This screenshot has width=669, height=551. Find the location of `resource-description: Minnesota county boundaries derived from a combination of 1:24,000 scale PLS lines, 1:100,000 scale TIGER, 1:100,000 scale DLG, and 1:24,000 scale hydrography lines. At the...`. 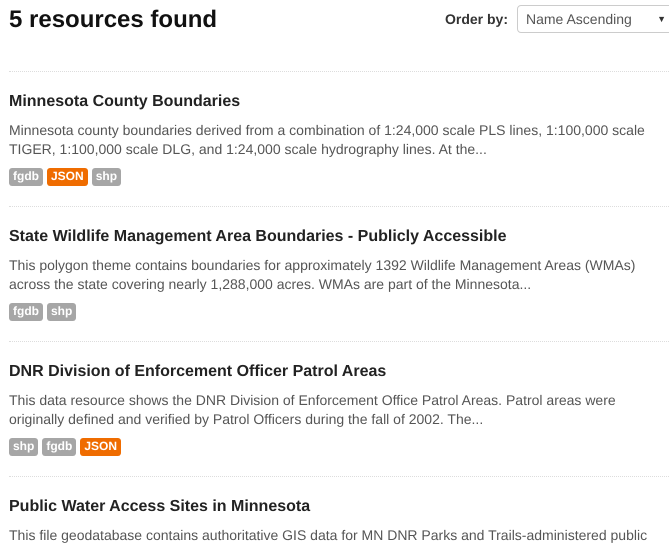

resource-description: Minnesota county boundaries derived from a combination of 1:24,000 scale PLS lines, 1:100,000 scale TIGER, 1:100,000 scale DLG, and 1:24,000 scale hydrography lines. At the... is located at coordinates (327, 140).